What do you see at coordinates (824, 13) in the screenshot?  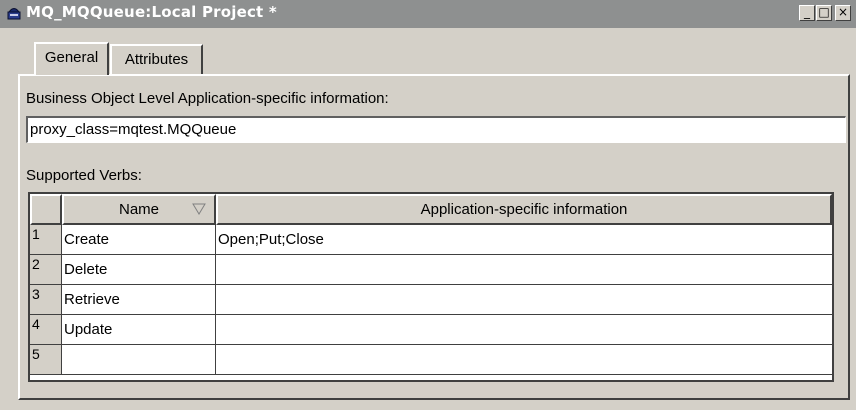 I see `maximize-button: □` at bounding box center [824, 13].